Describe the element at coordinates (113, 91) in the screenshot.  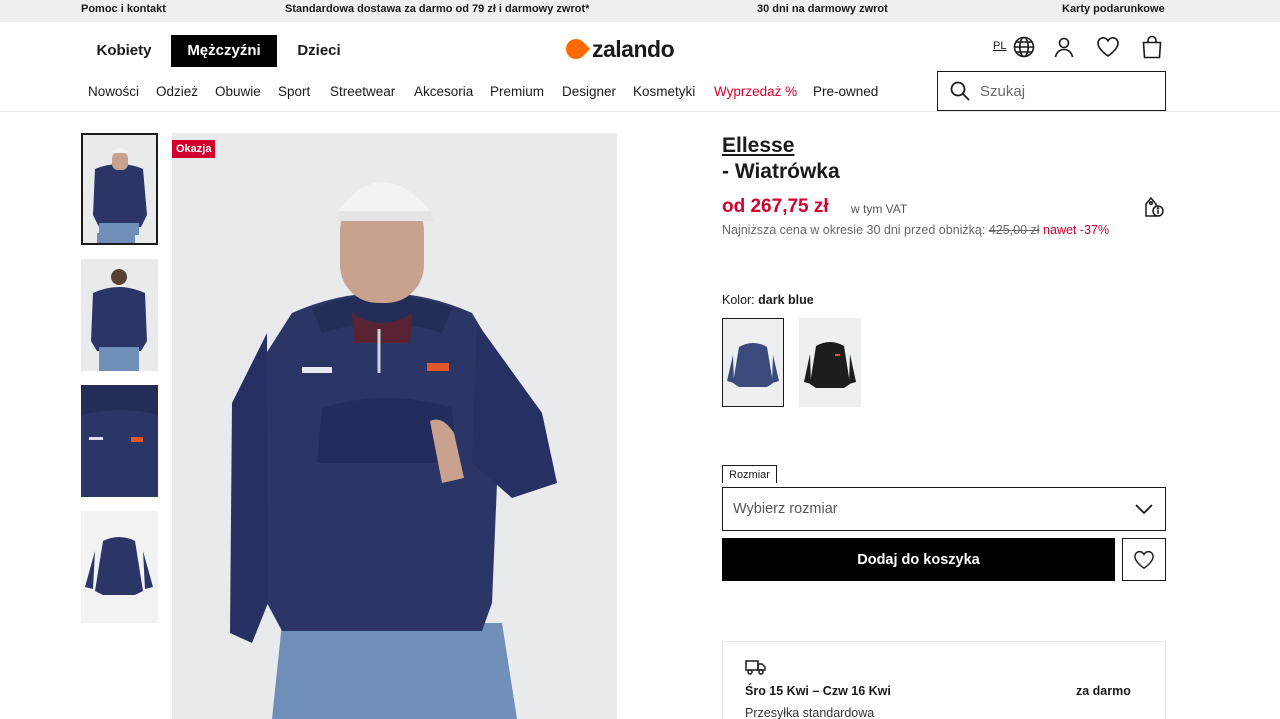
I see `nav-item-new: Nowości` at that location.